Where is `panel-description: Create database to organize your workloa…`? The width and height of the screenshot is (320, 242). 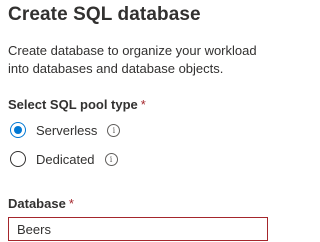 panel-description: Create database to organize your workloa… is located at coordinates (135, 60).